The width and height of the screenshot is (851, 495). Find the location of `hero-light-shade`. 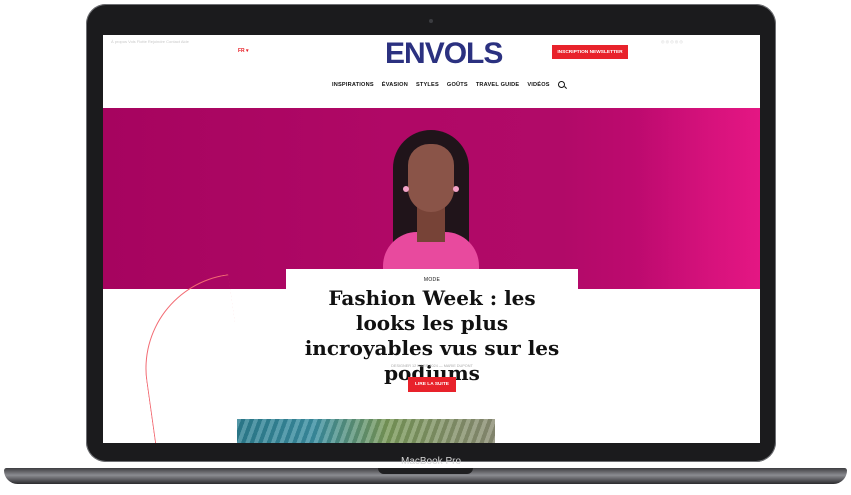

hero-light-shade is located at coordinates (699, 198).